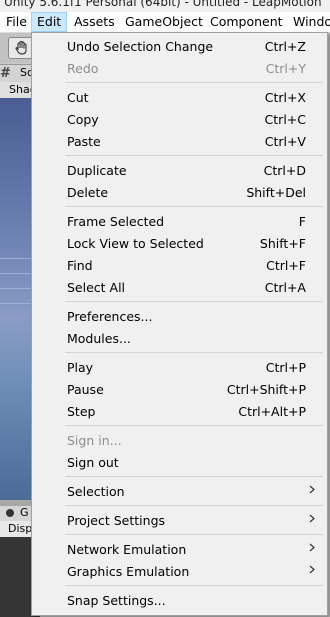  Describe the element at coordinates (285, 119) in the screenshot. I see `menu-item-shortcut: Ctrl+C` at that location.